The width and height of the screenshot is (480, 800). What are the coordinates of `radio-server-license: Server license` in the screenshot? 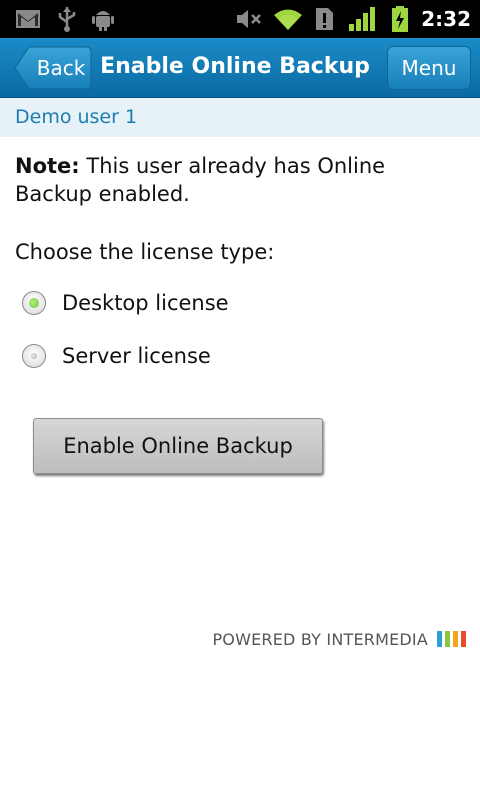 It's located at (116, 356).